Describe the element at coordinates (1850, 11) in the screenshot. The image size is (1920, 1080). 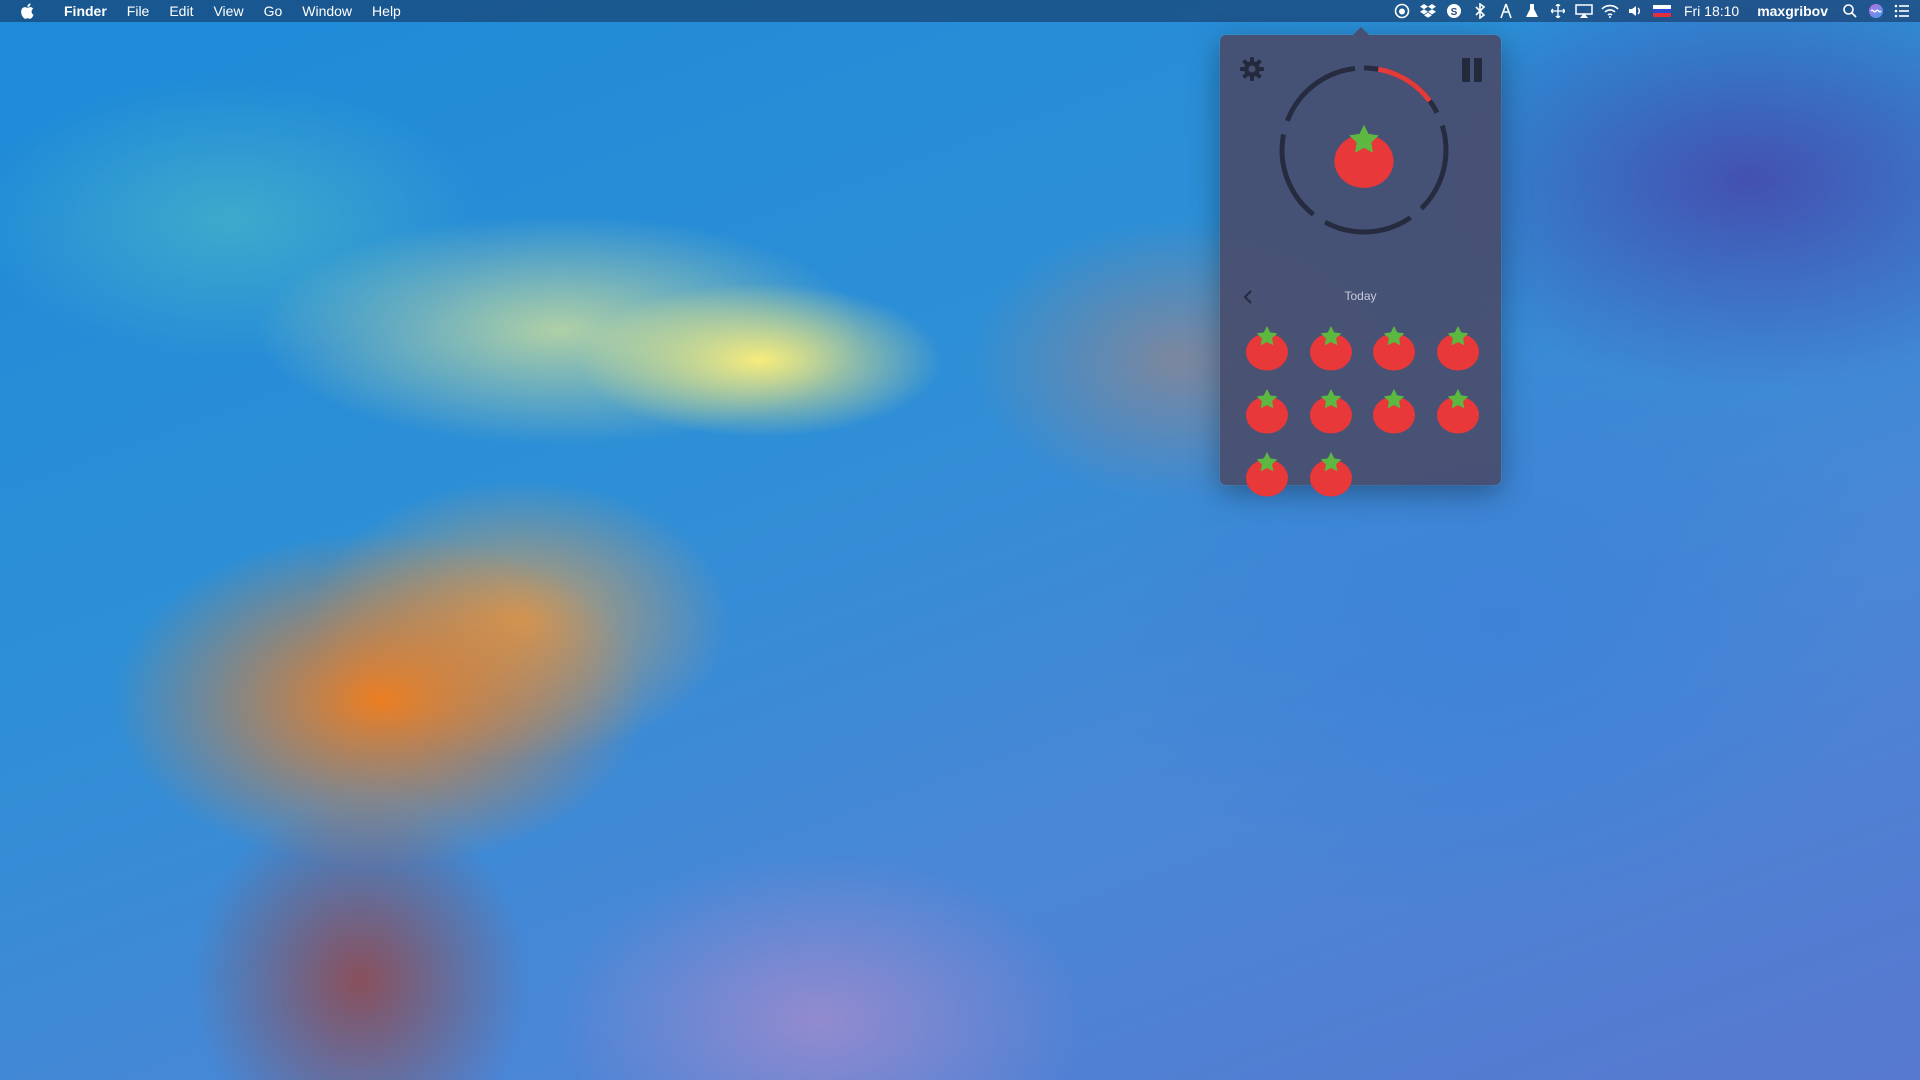
I see `spotlight-search-icon` at that location.